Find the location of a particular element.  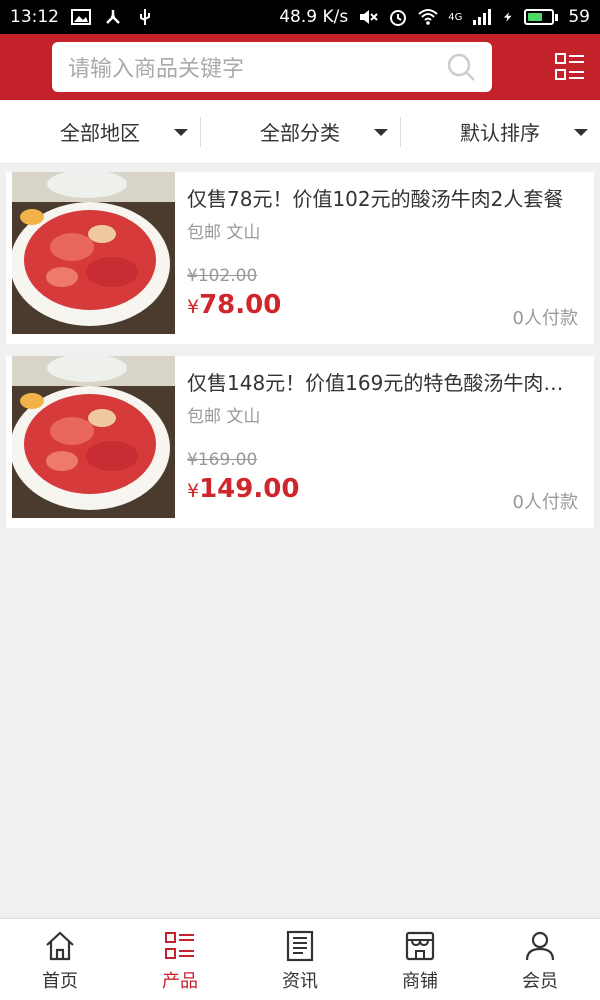

tab-products-label: 产品 is located at coordinates (180, 981).